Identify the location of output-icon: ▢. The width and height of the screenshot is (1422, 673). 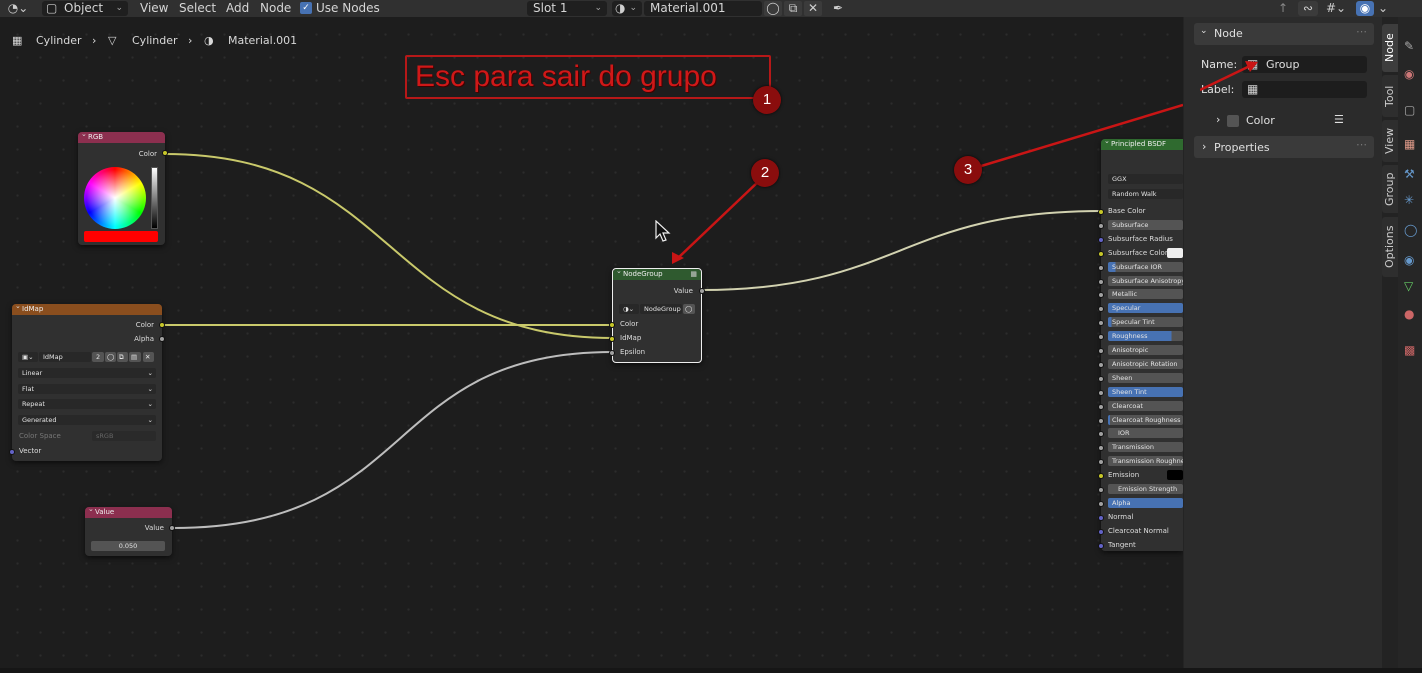
(1409, 110).